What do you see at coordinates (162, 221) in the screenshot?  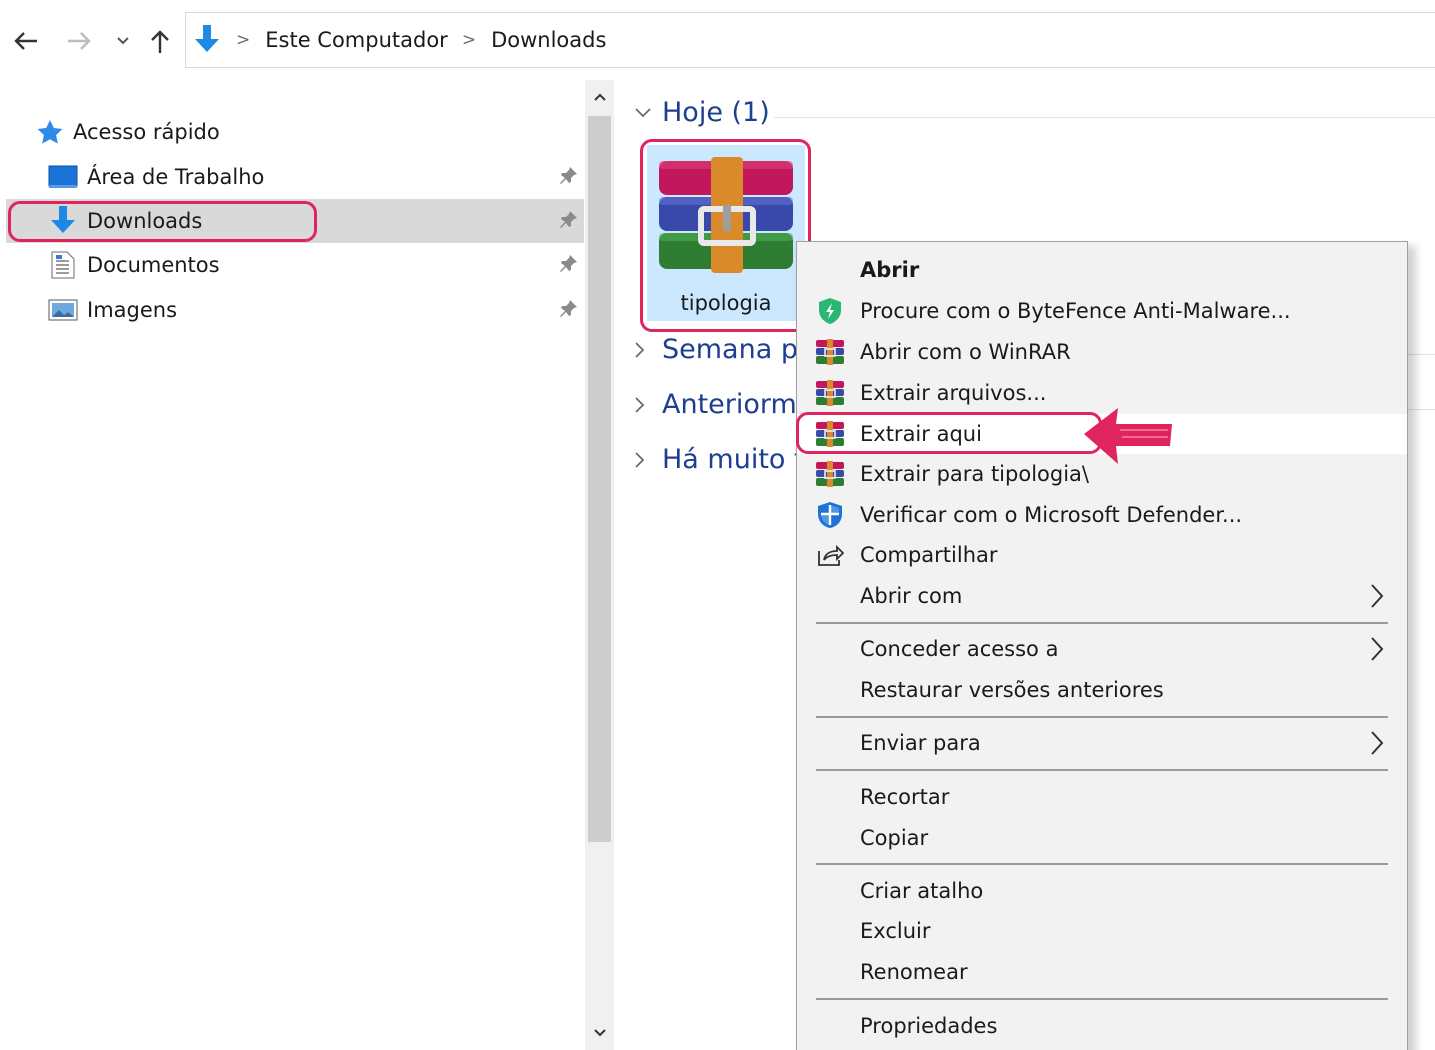 I see `annotation-highlight-downloads` at bounding box center [162, 221].